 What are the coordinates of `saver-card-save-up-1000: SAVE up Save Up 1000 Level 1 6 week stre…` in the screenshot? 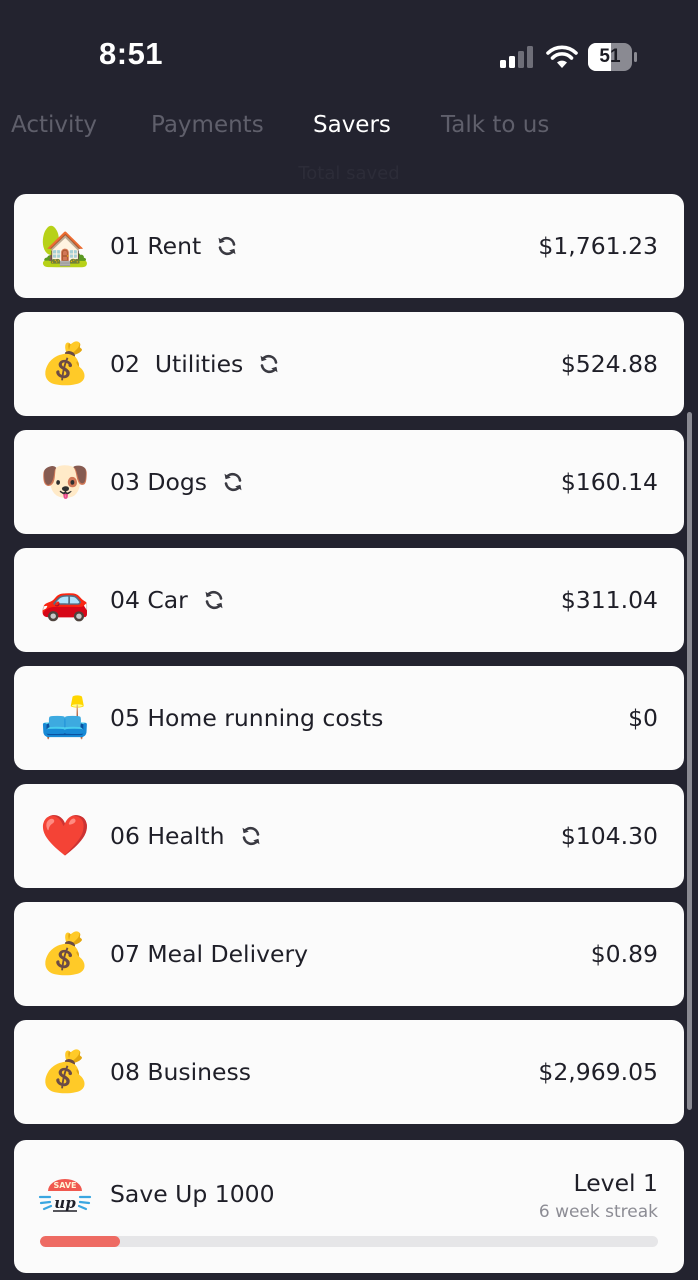 It's located at (349, 1206).